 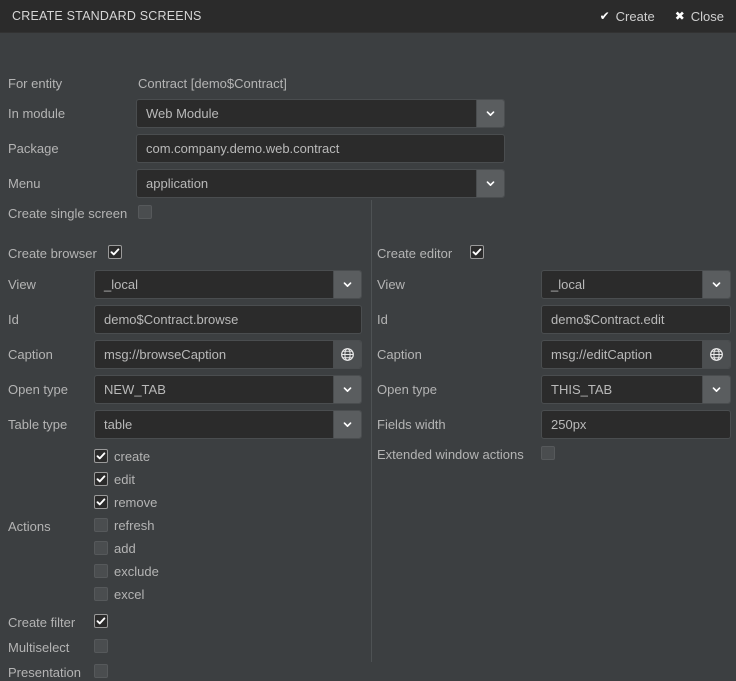 I want to click on browser-table-type-value: table, so click(x=118, y=424).